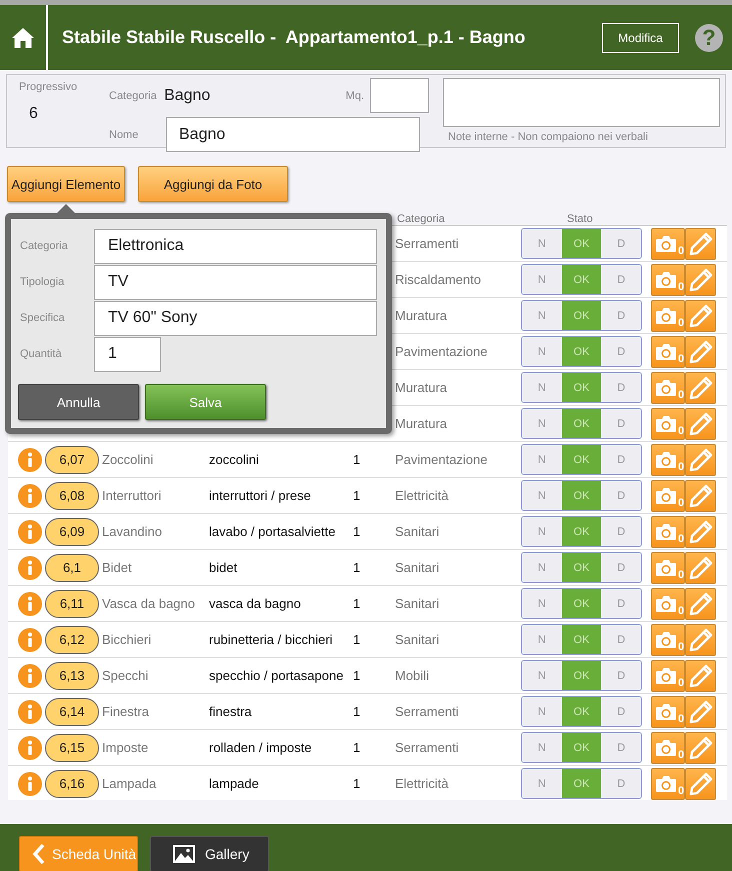  Describe the element at coordinates (293, 134) in the screenshot. I see `nome-field: Bagno` at that location.